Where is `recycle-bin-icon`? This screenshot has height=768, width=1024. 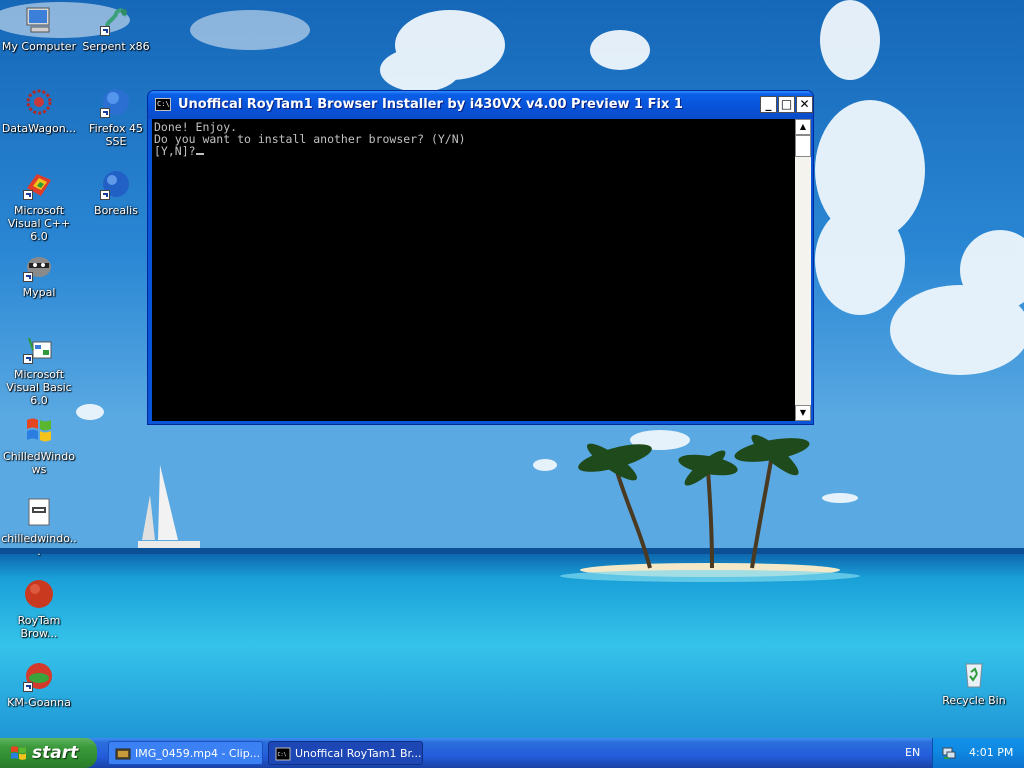 recycle-bin-icon is located at coordinates (974, 675).